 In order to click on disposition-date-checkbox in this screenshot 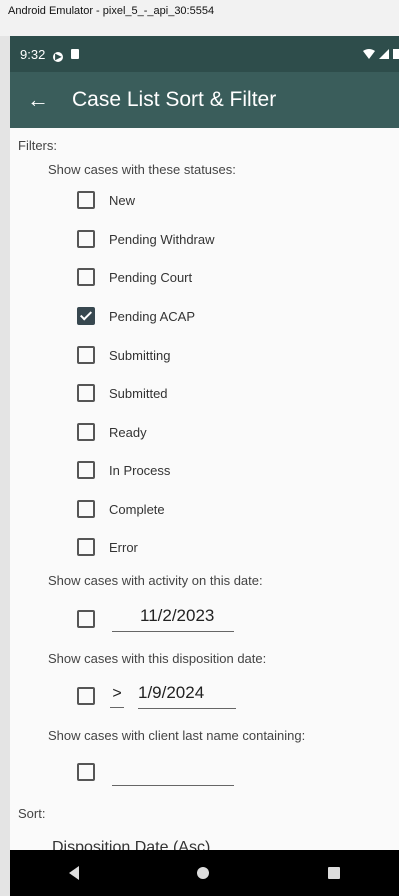, I will do `click(86, 696)`.